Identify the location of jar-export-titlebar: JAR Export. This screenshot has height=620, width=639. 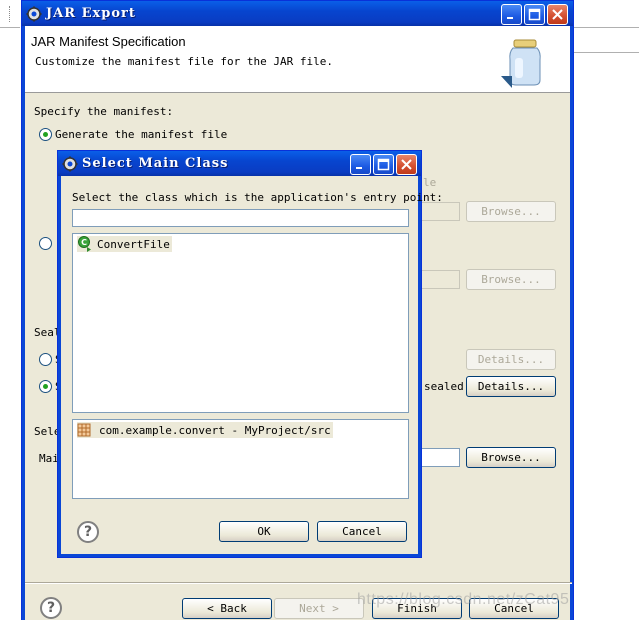
(297, 13).